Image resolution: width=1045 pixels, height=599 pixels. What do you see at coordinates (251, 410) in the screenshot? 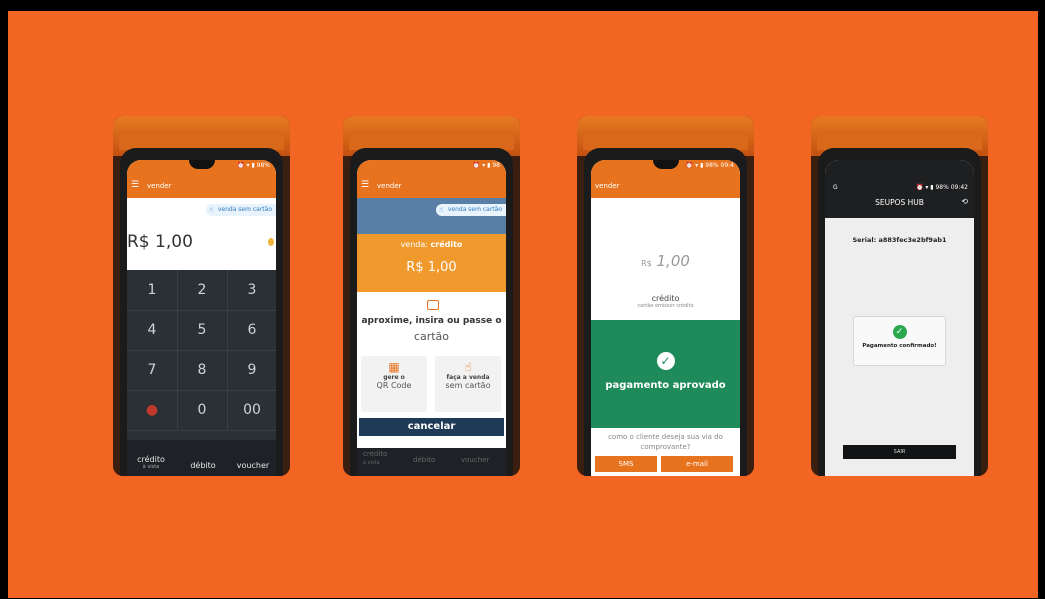
I see `key-00: 00` at bounding box center [251, 410].